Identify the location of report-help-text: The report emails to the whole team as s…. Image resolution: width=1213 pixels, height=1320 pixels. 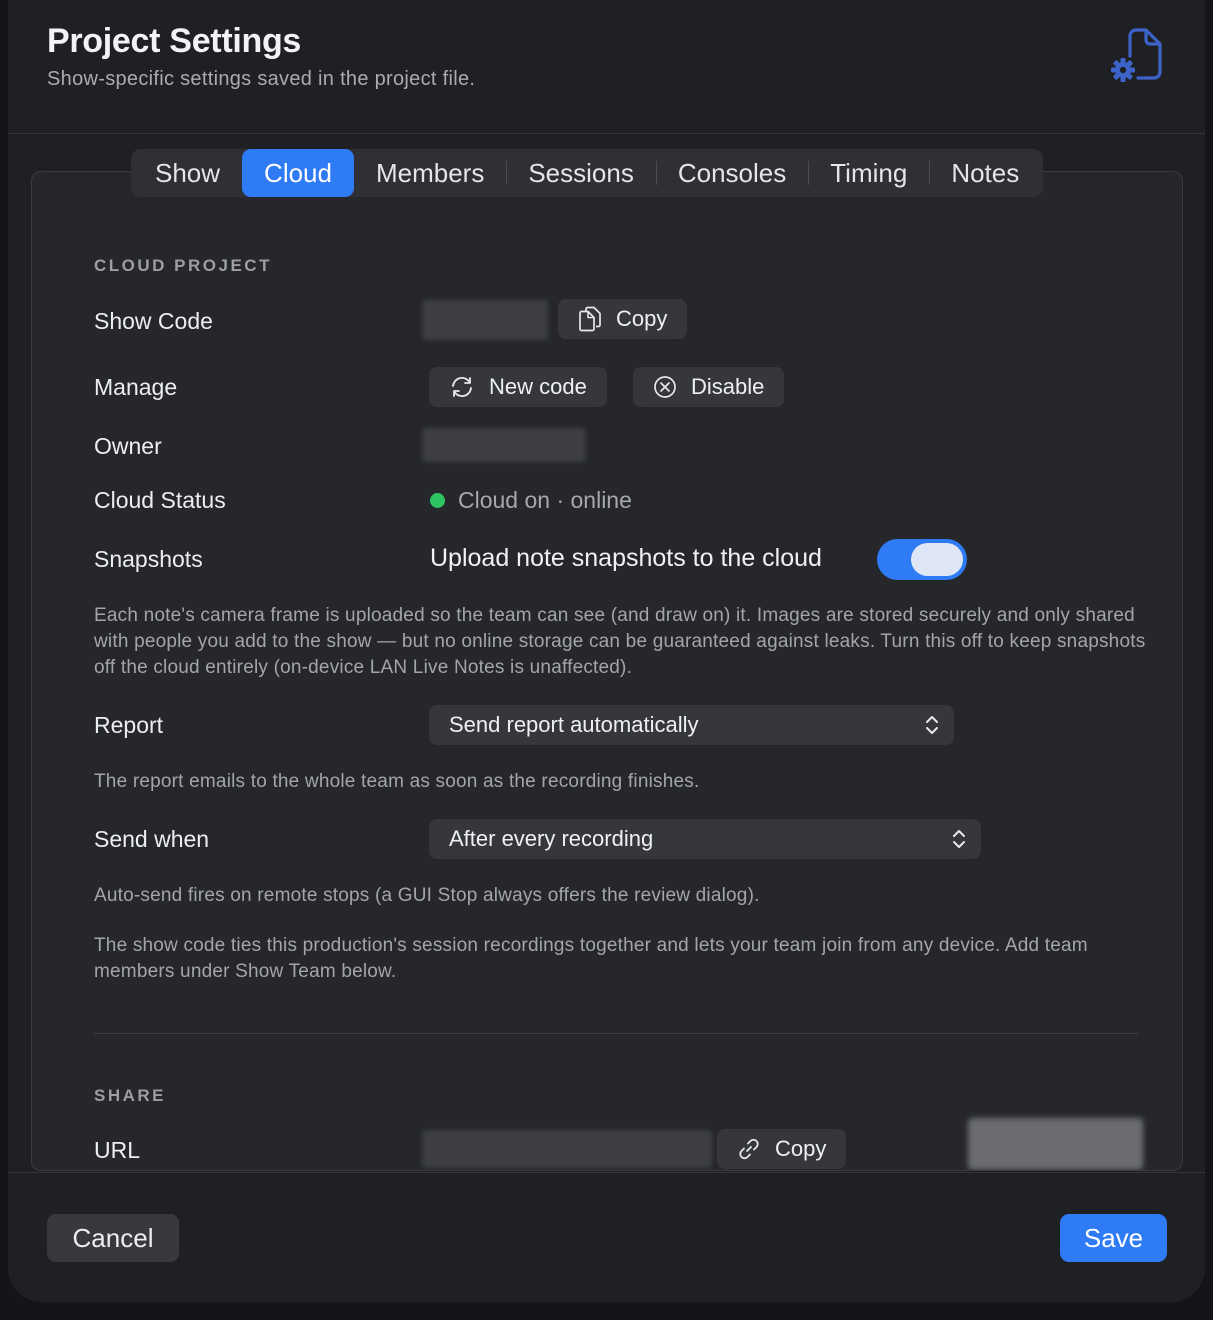
(397, 781).